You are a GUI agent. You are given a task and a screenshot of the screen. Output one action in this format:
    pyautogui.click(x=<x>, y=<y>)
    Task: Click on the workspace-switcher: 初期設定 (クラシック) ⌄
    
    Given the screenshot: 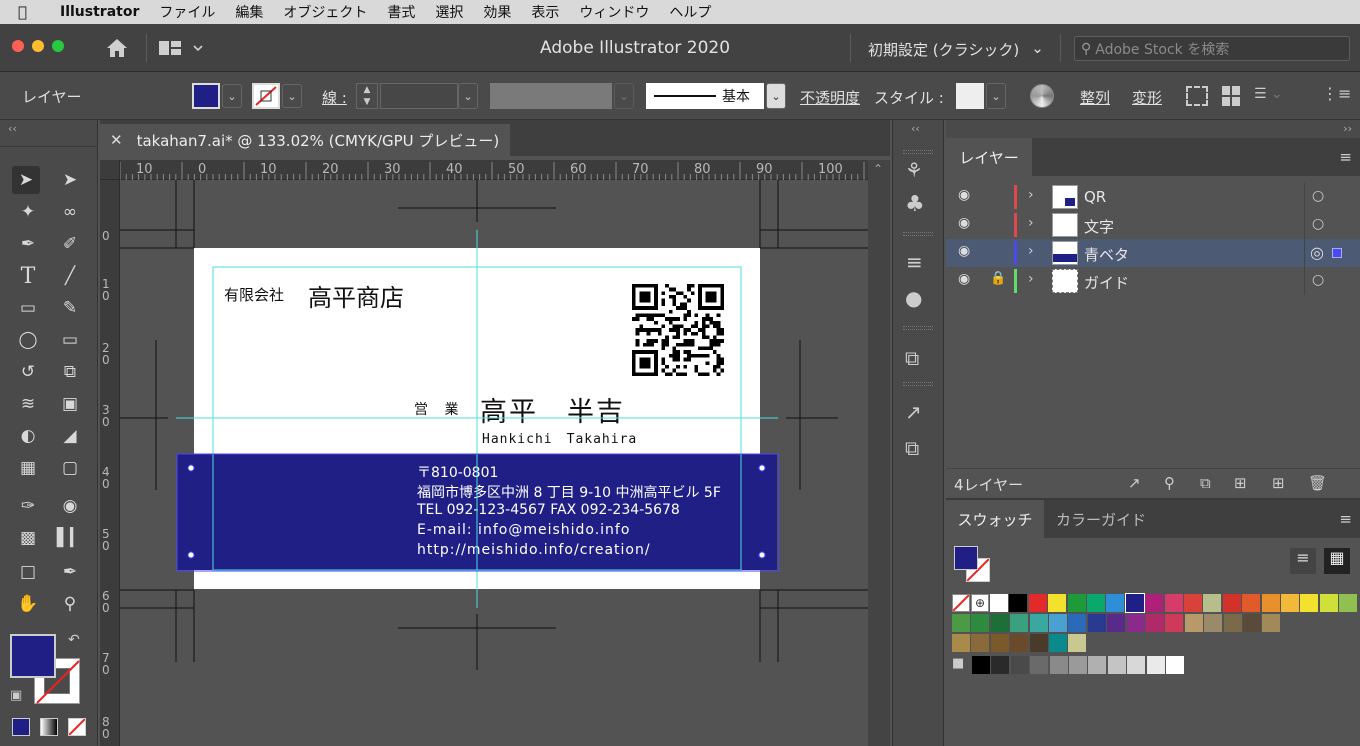 What is the action you would take?
    pyautogui.click(x=956, y=49)
    